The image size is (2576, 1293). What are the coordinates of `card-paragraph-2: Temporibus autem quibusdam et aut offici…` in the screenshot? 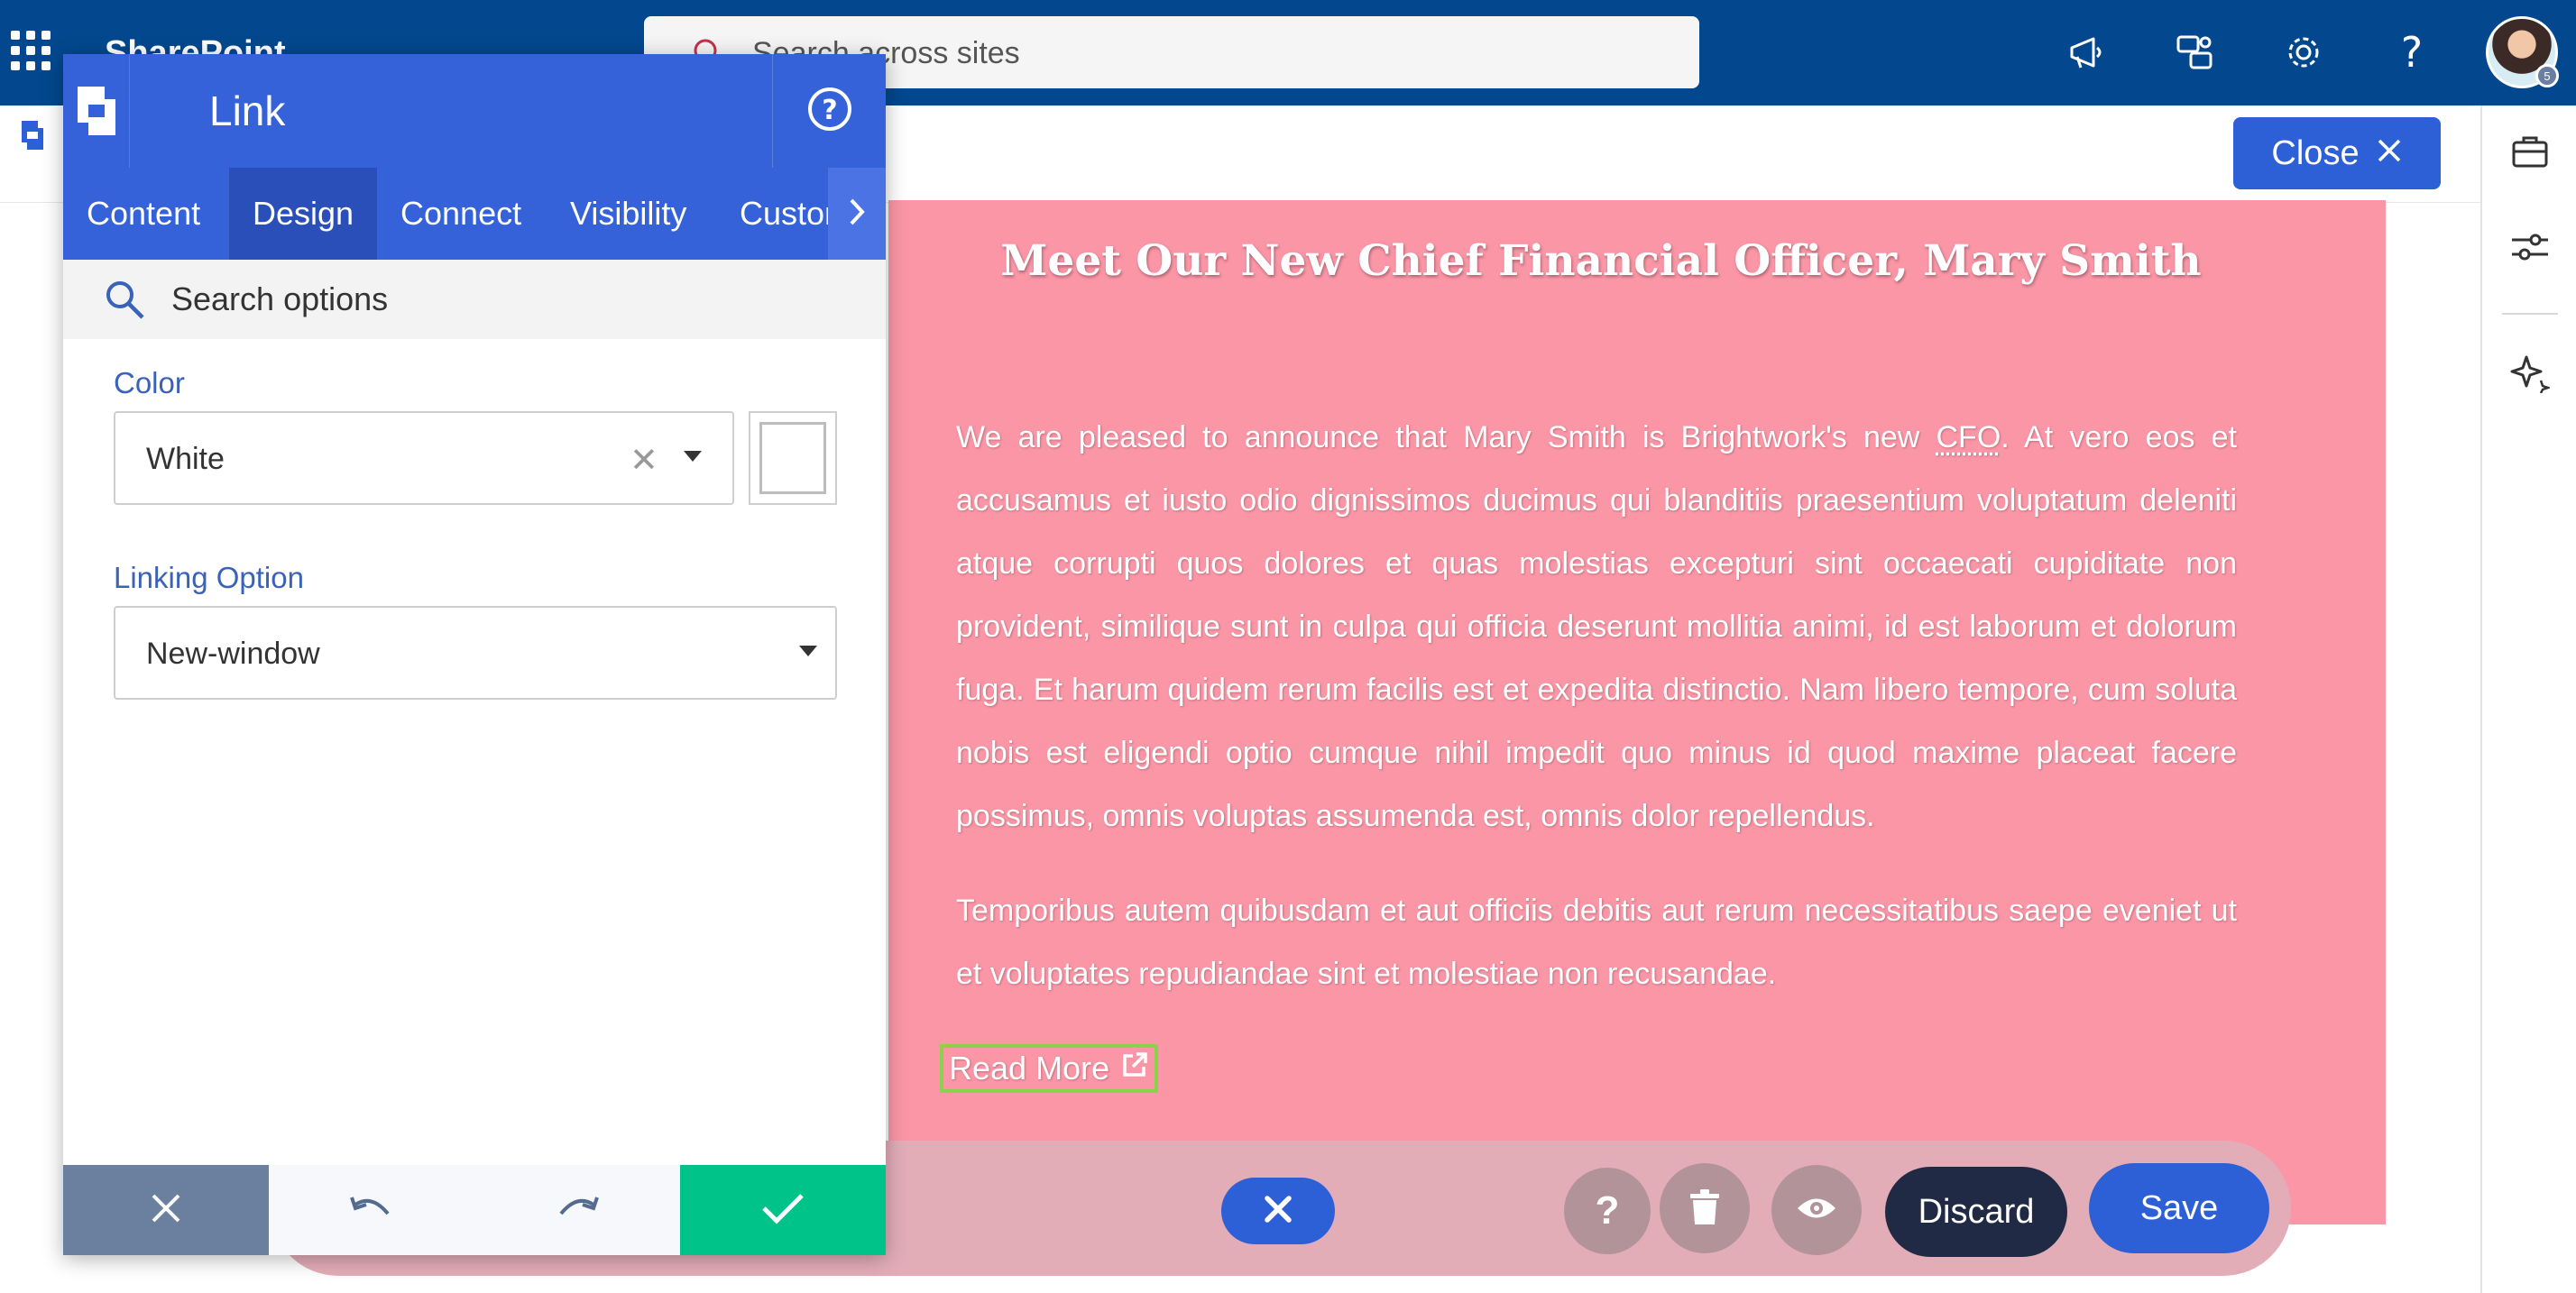 It's located at (1596, 942).